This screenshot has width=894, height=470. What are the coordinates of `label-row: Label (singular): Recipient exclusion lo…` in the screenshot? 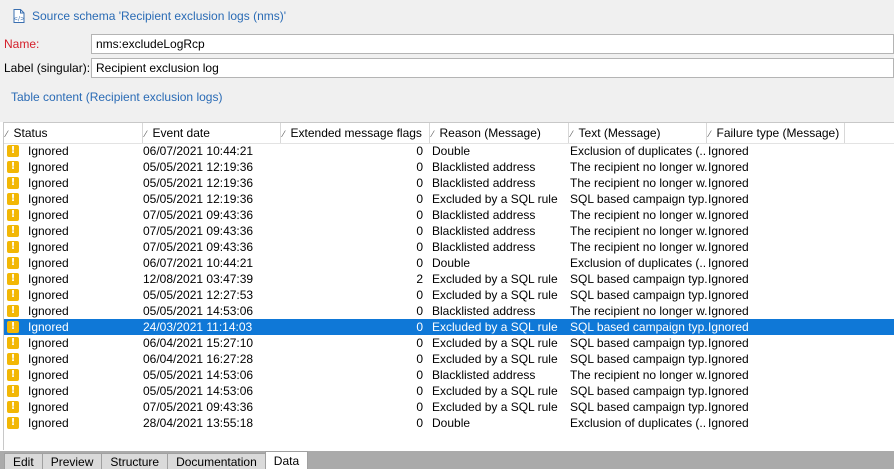 It's located at (447, 68).